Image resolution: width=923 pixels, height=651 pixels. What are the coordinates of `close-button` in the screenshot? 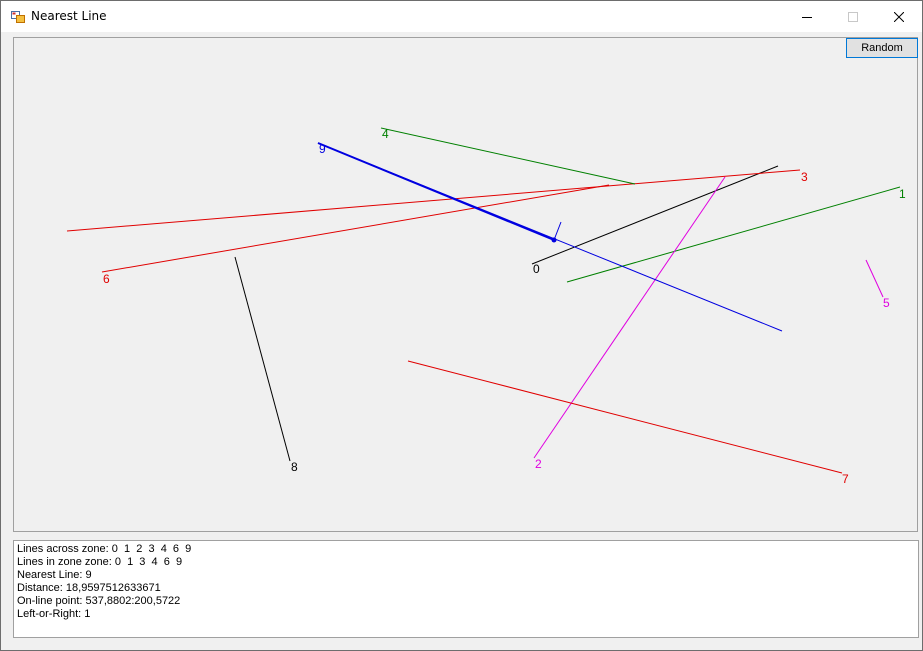 It's located at (899, 16).